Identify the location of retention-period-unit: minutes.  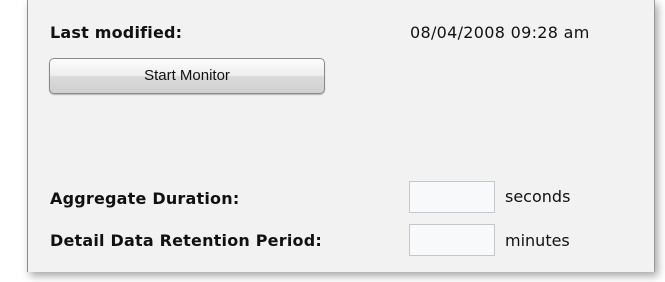
(537, 240).